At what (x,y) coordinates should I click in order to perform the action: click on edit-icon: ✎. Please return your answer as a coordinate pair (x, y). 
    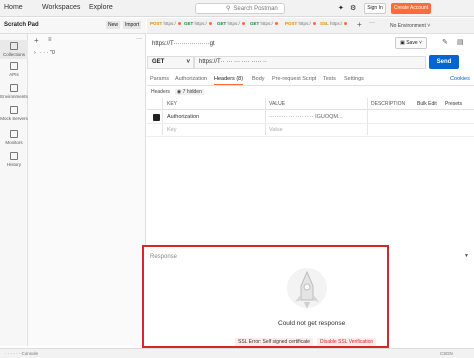
    Looking at the image, I should click on (445, 42).